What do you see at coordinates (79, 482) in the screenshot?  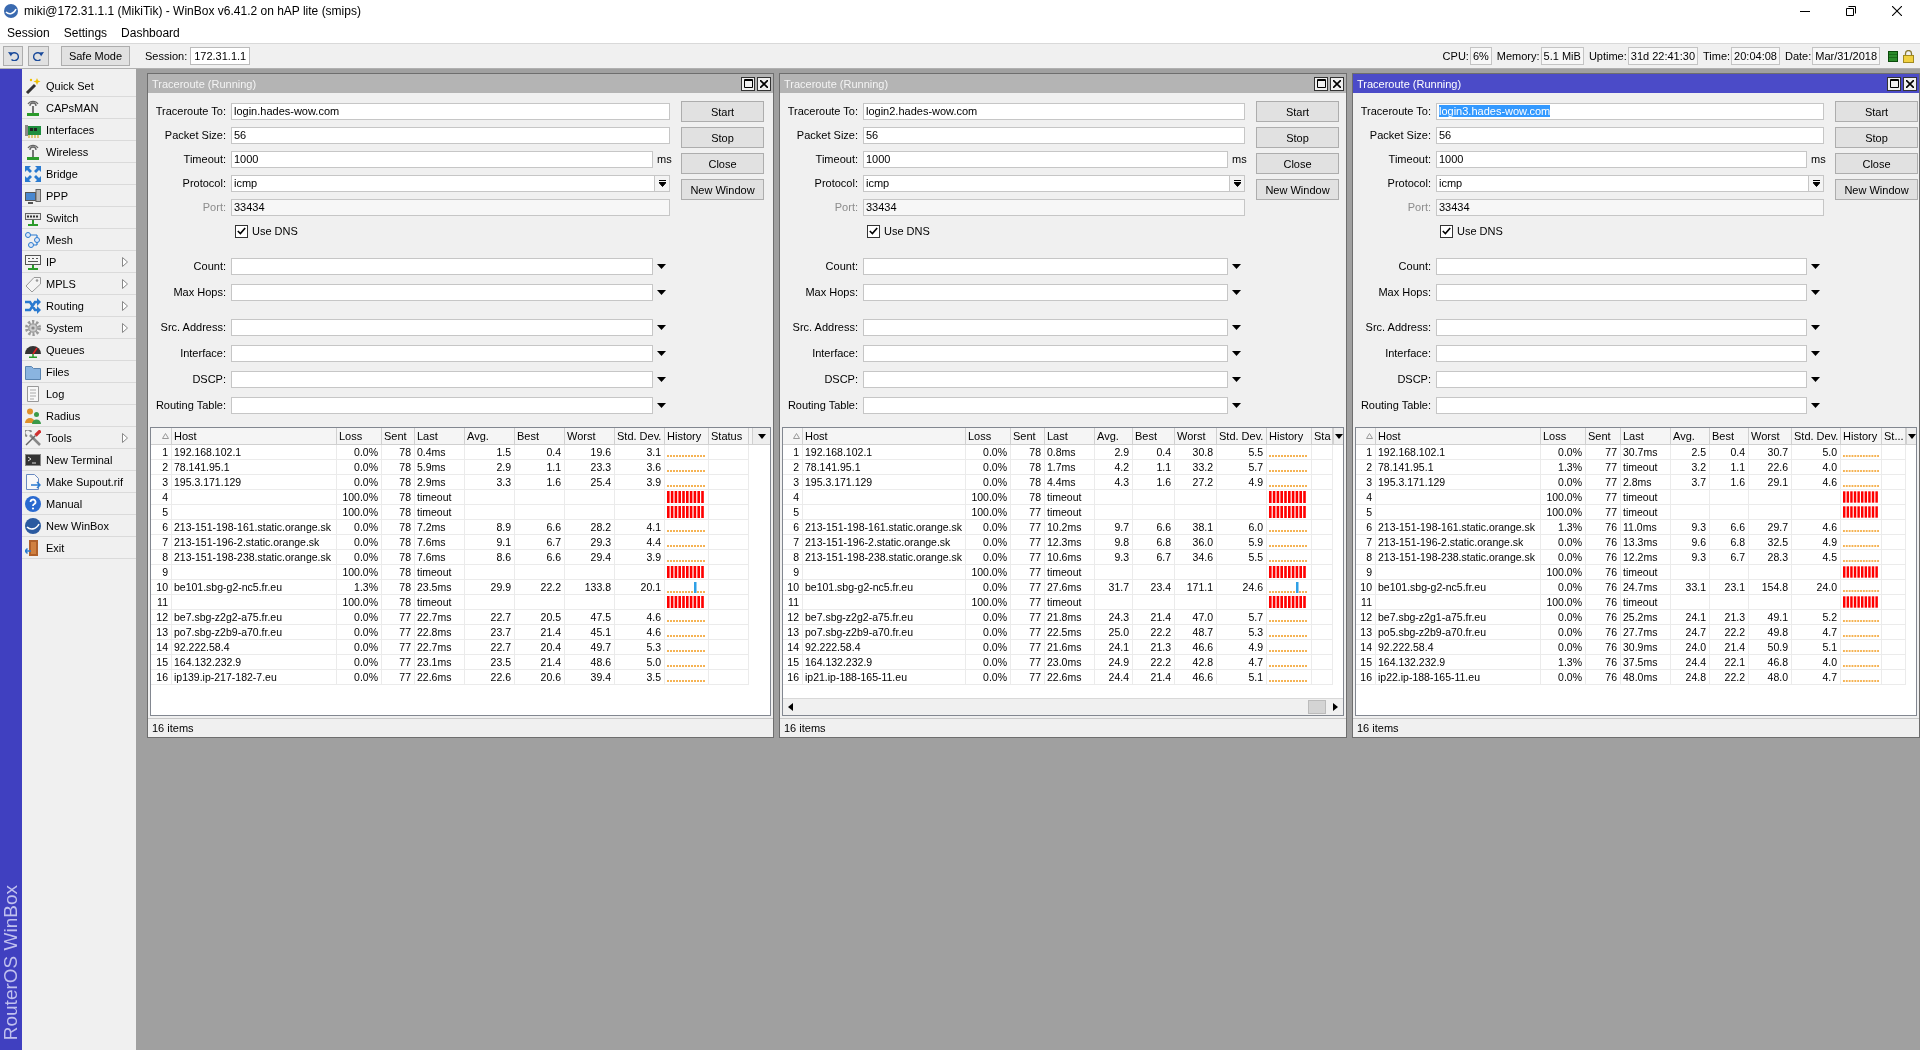 I see `sidebar-item: Make Supout.rif` at bounding box center [79, 482].